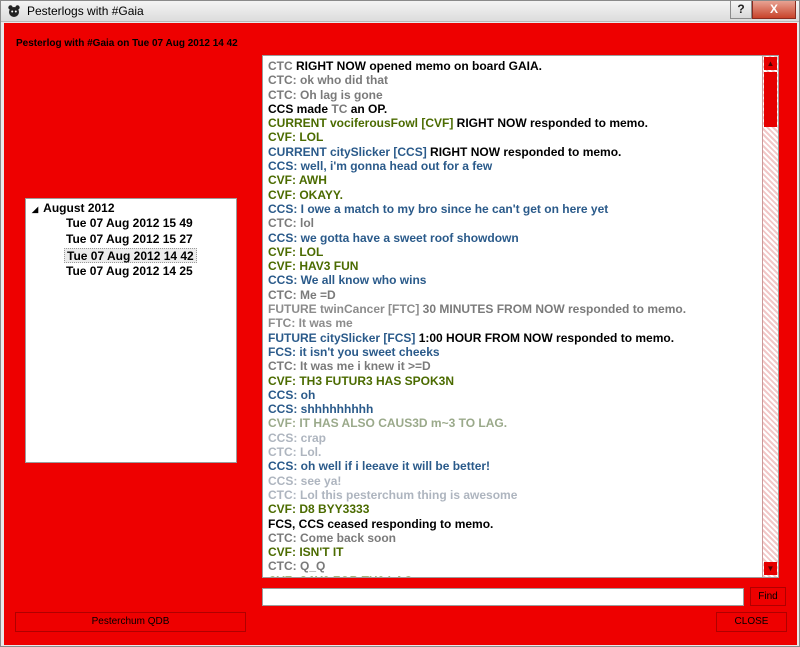 Image resolution: width=800 pixels, height=647 pixels. Describe the element at coordinates (310, 323) in the screenshot. I see `memo-text: FTC: It was me` at that location.